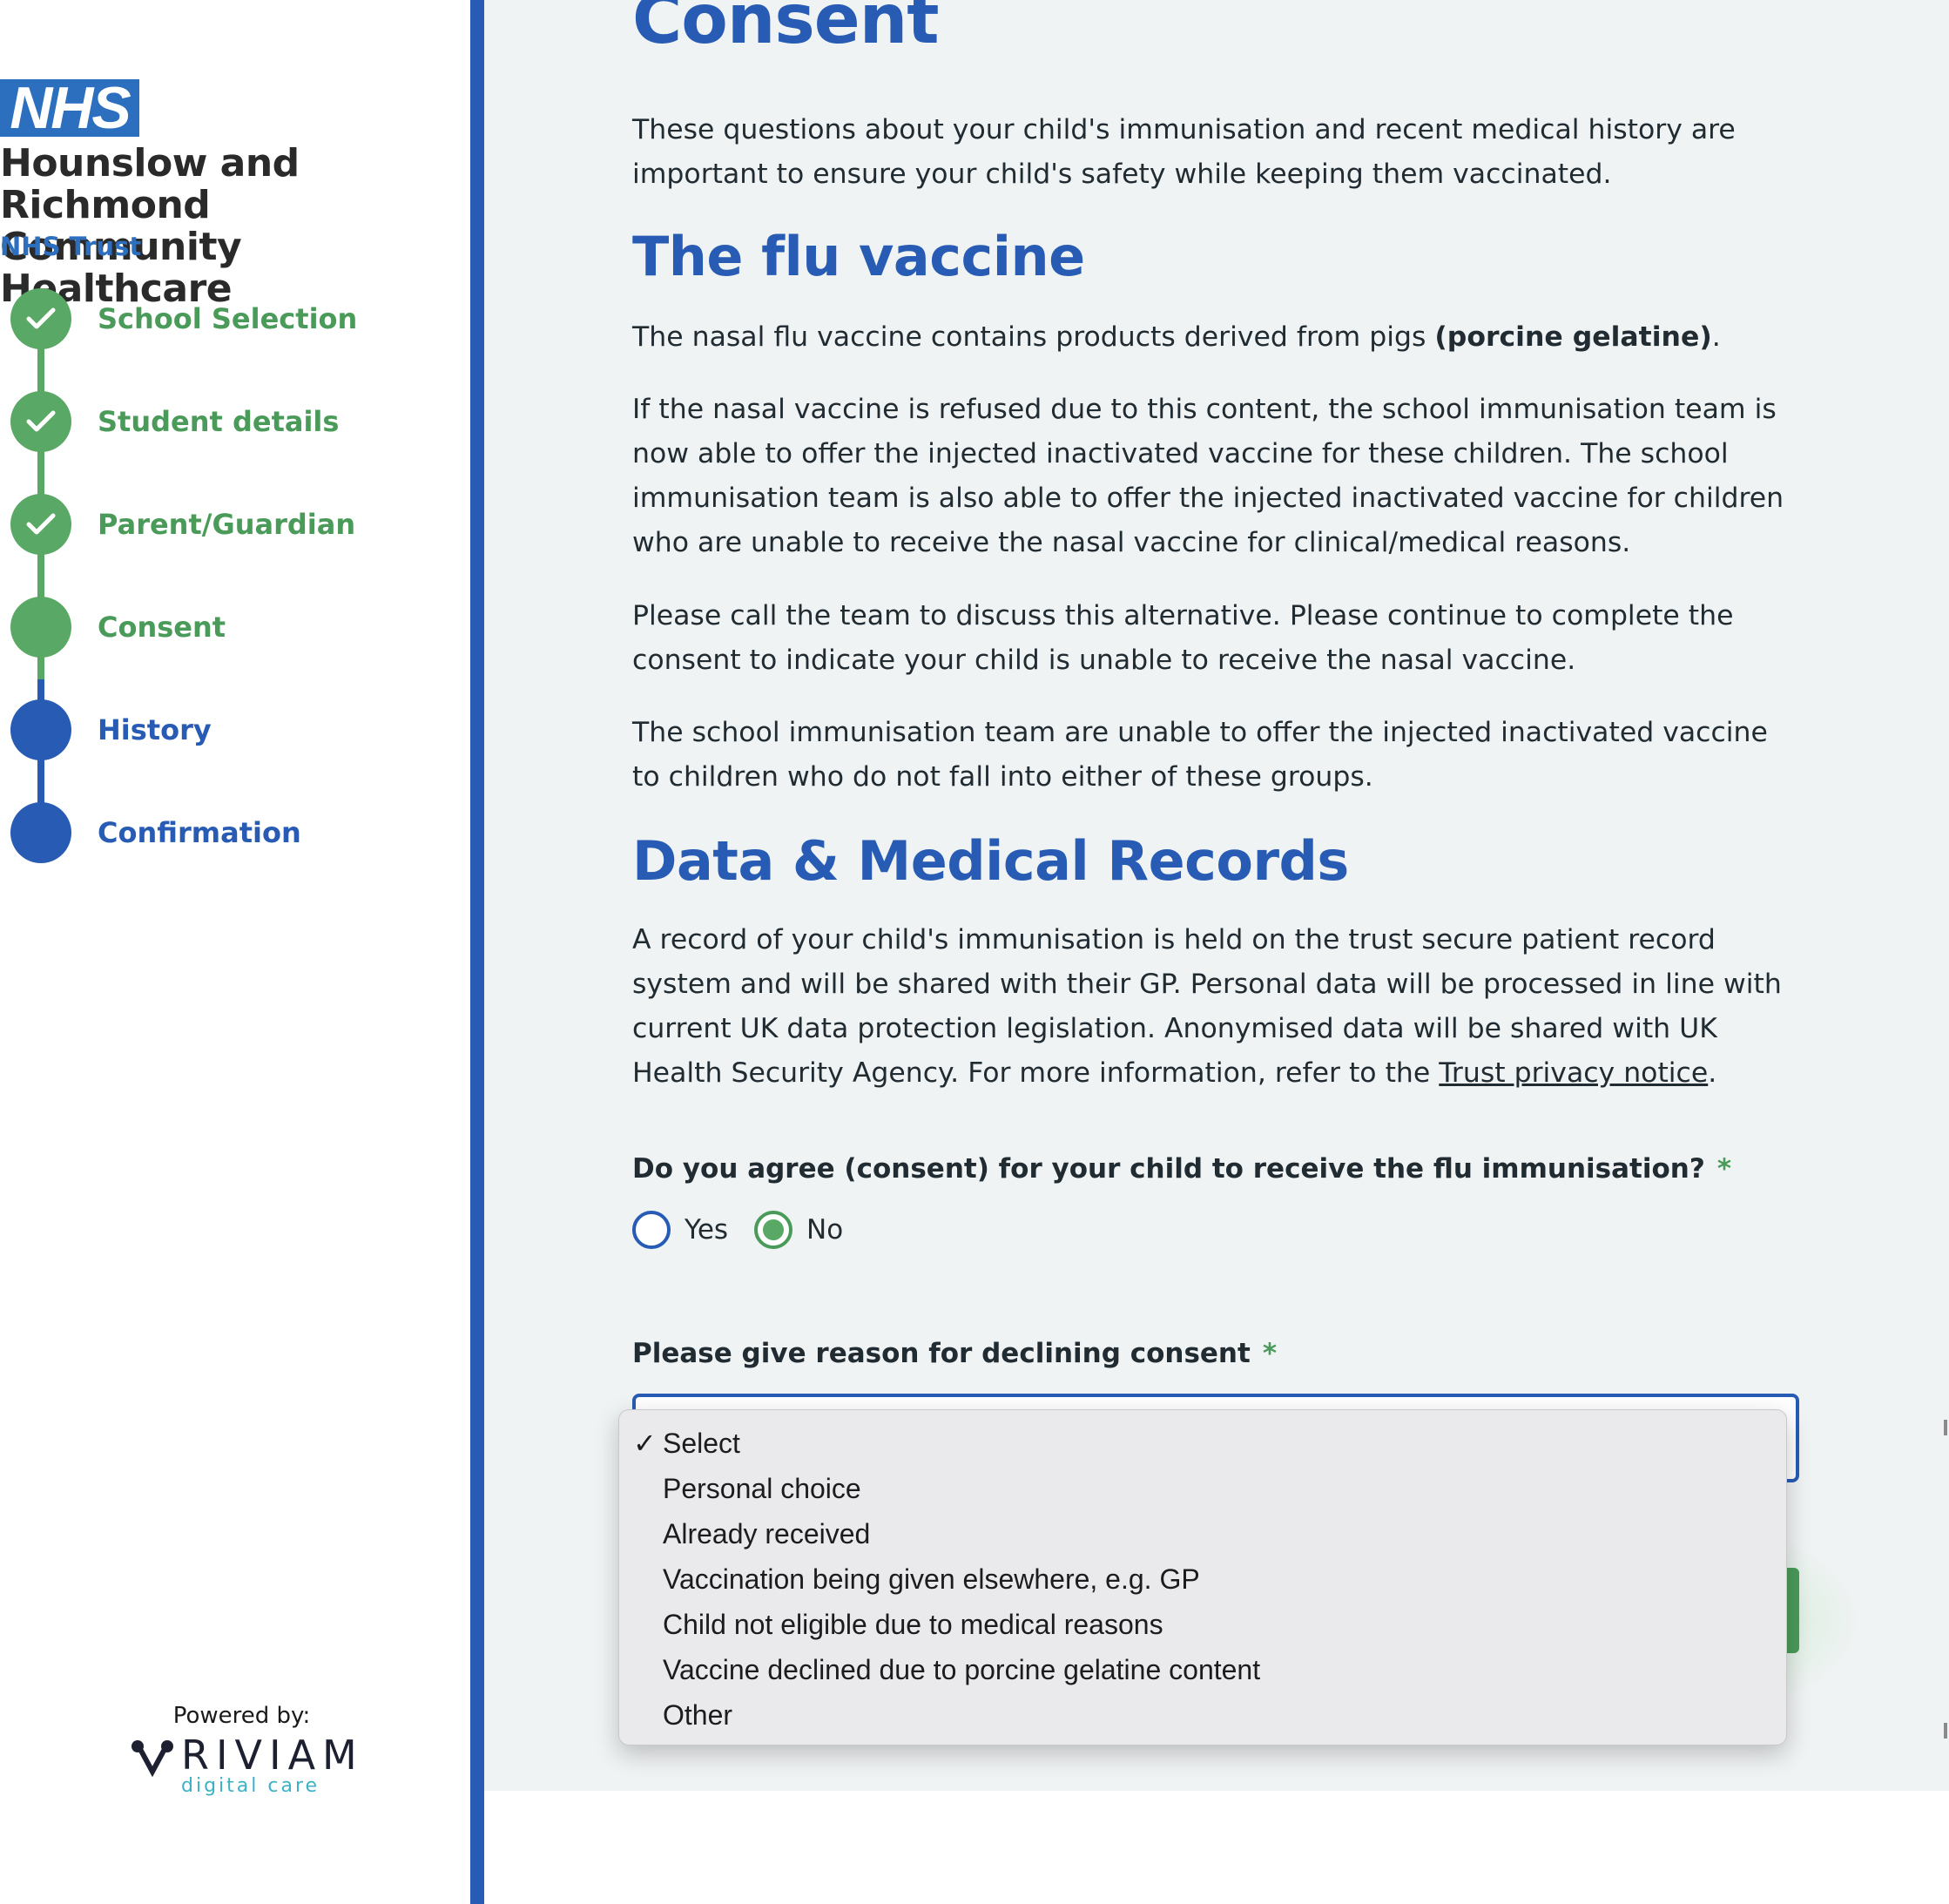  I want to click on porcine-bold: (porcine gelatine), so click(1573, 337).